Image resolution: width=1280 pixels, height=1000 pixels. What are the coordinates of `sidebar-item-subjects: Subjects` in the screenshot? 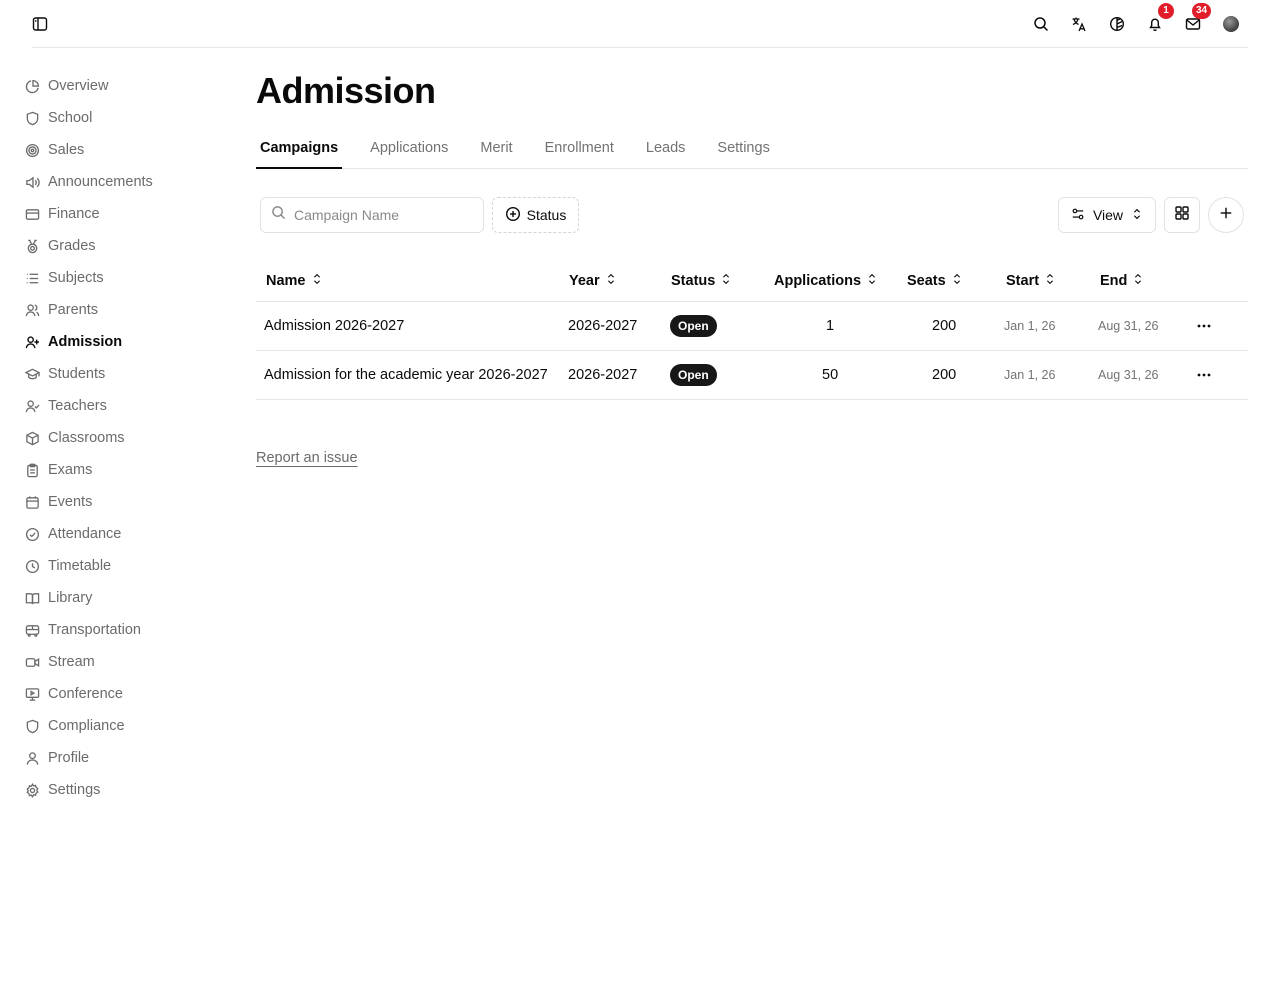 It's located at (120, 278).